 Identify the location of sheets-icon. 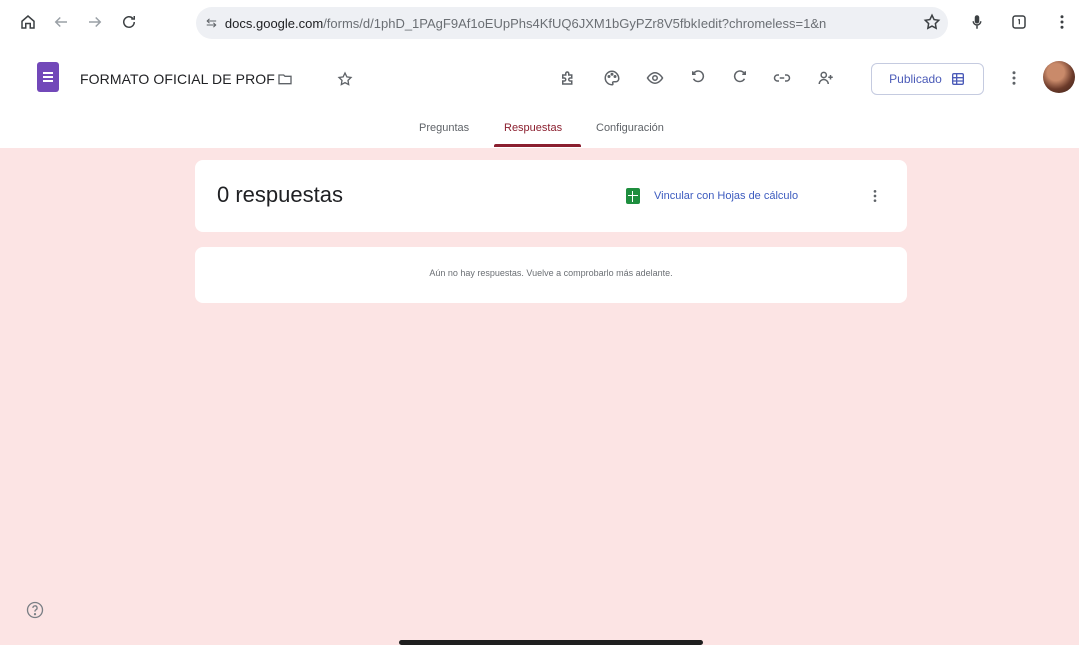
(633, 196).